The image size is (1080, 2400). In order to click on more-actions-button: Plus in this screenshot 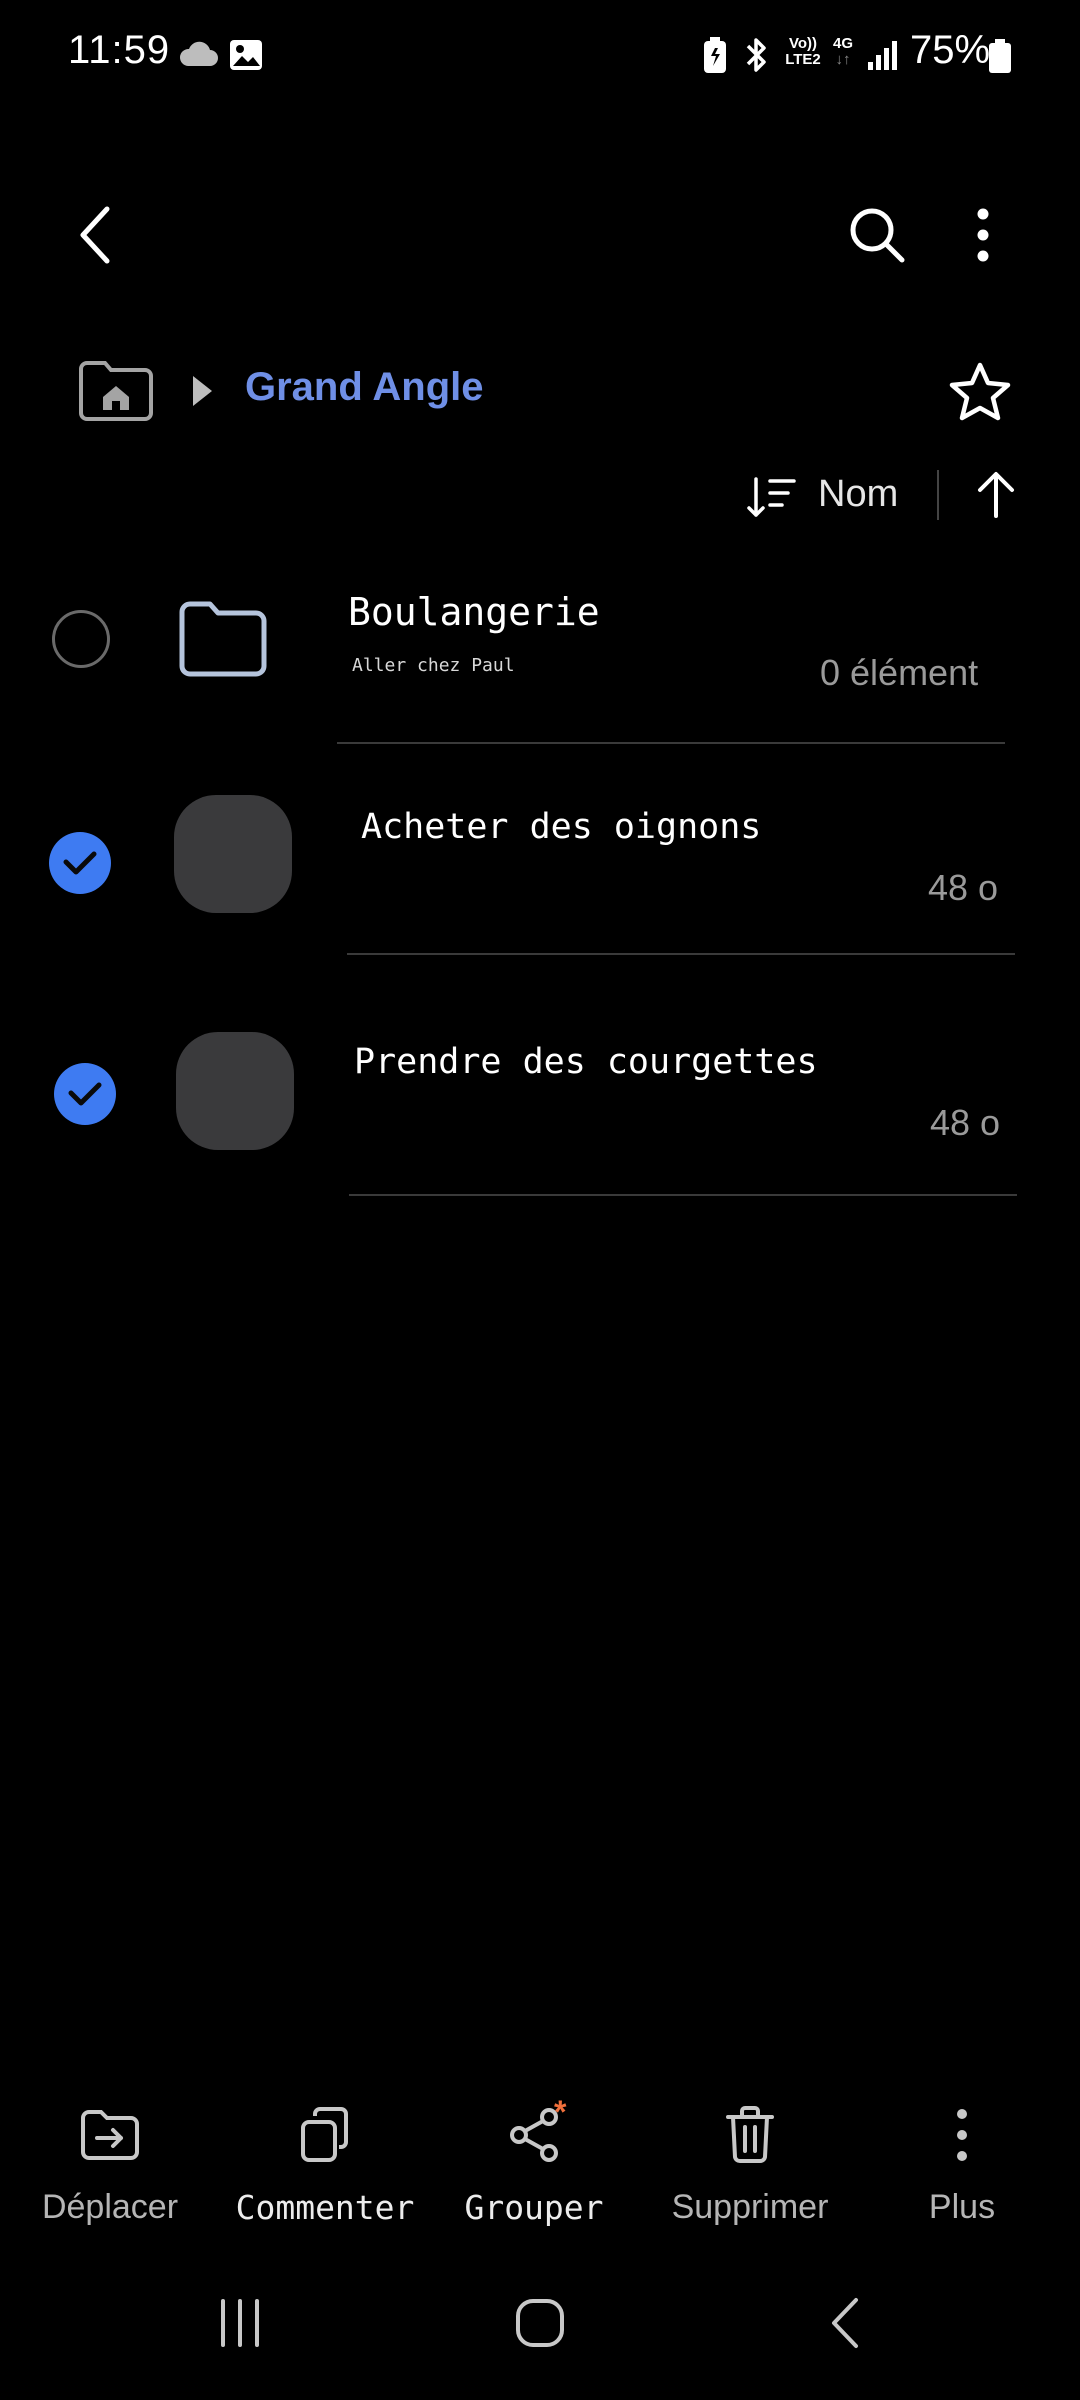, I will do `click(962, 2170)`.